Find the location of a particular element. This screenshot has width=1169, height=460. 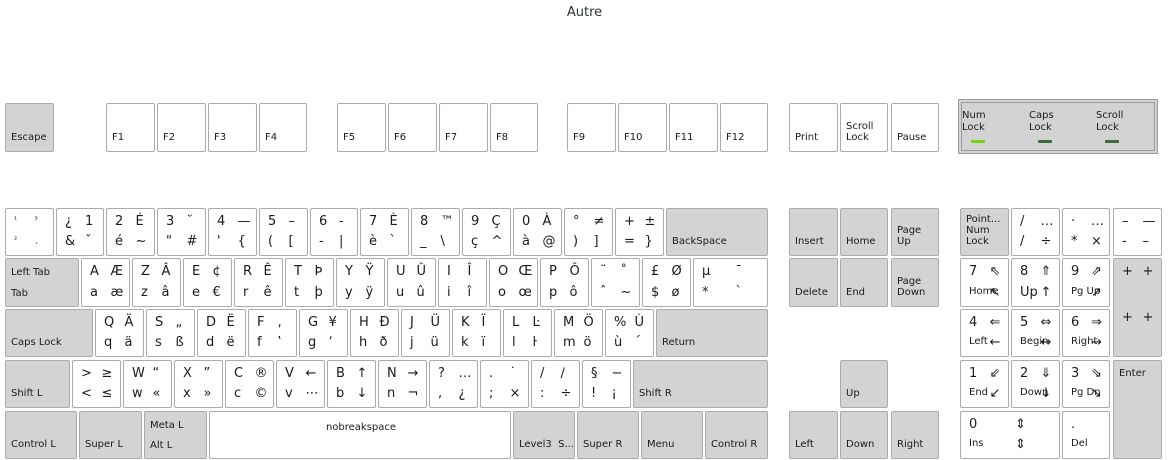

key-pagedown: Page Down is located at coordinates (915, 282).